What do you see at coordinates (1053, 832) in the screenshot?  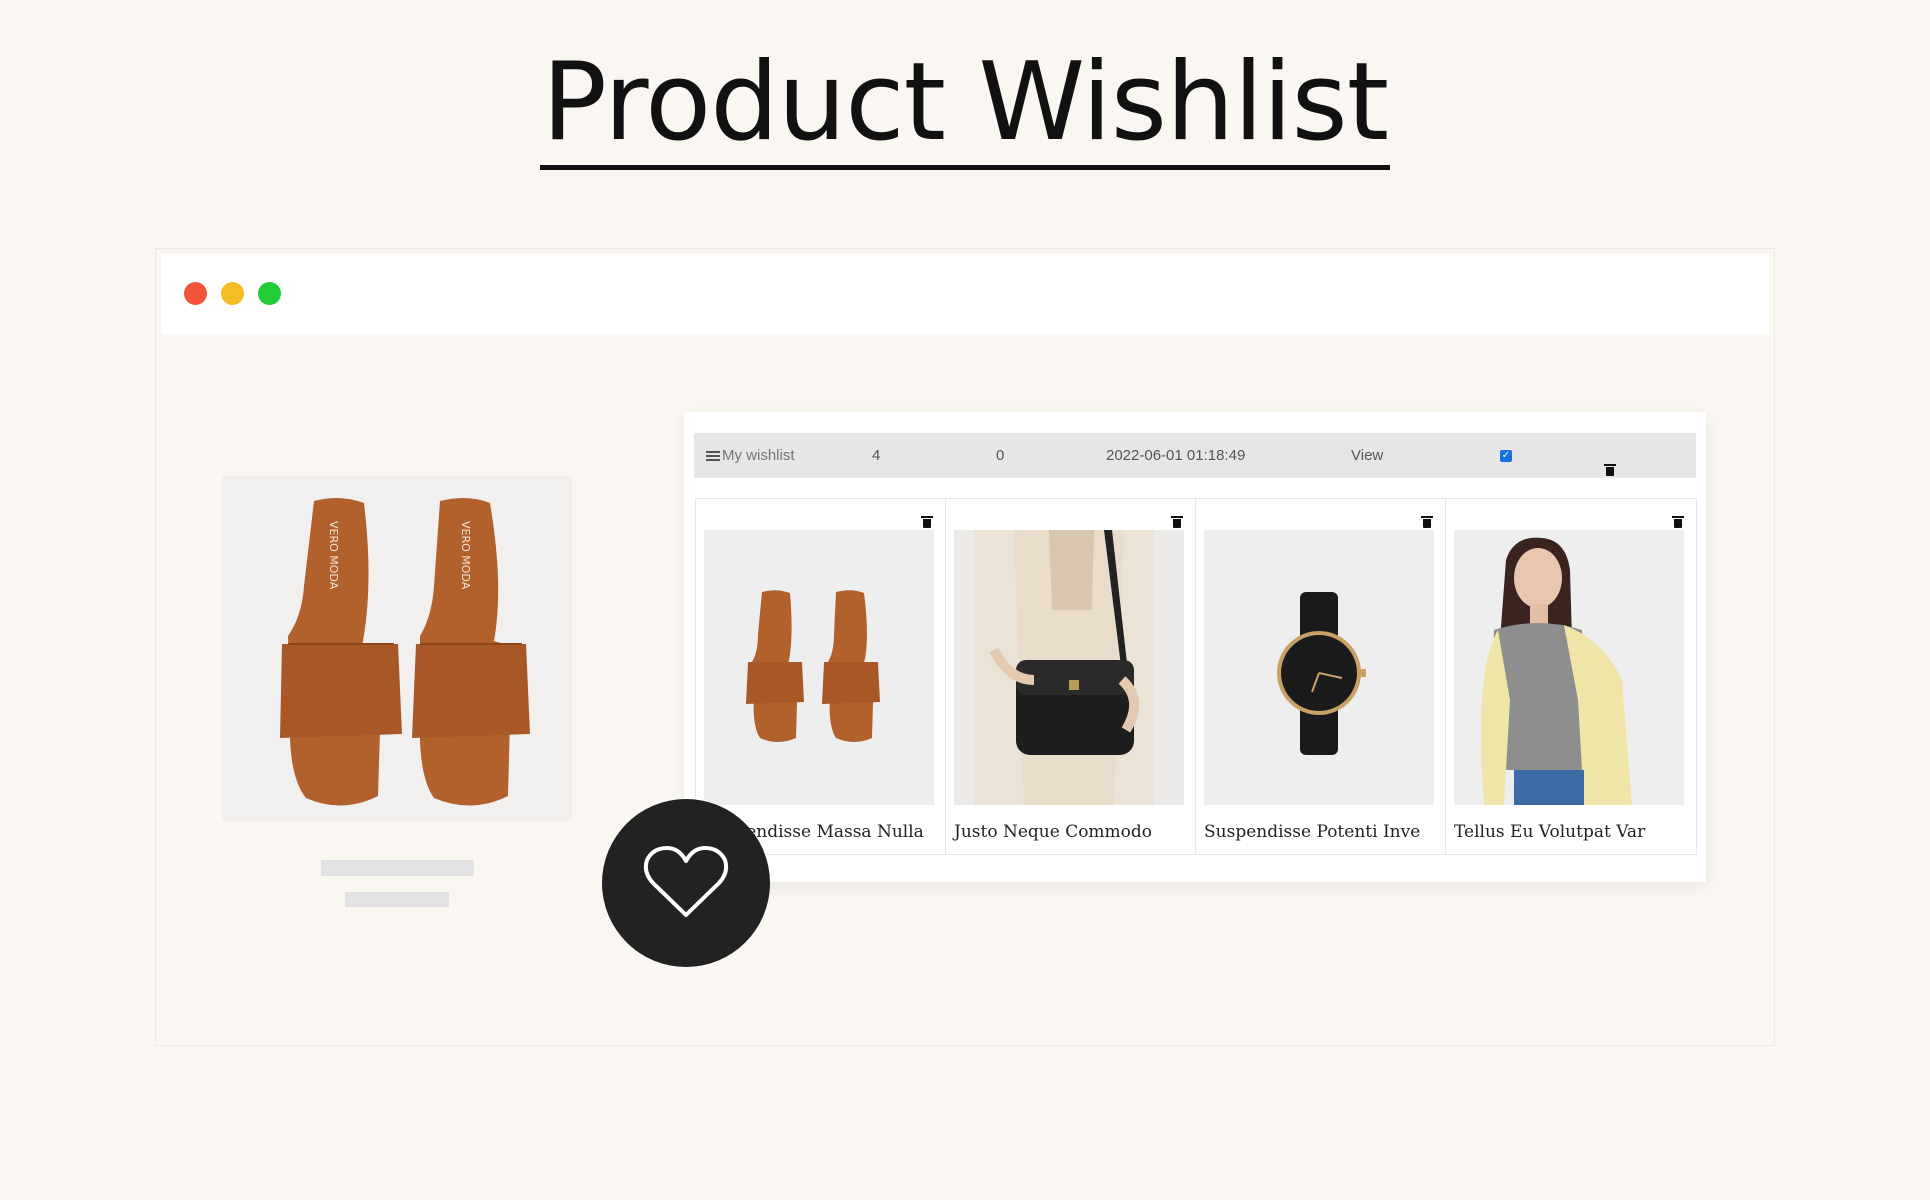 I see `product-name: Justo Neque Commodo` at bounding box center [1053, 832].